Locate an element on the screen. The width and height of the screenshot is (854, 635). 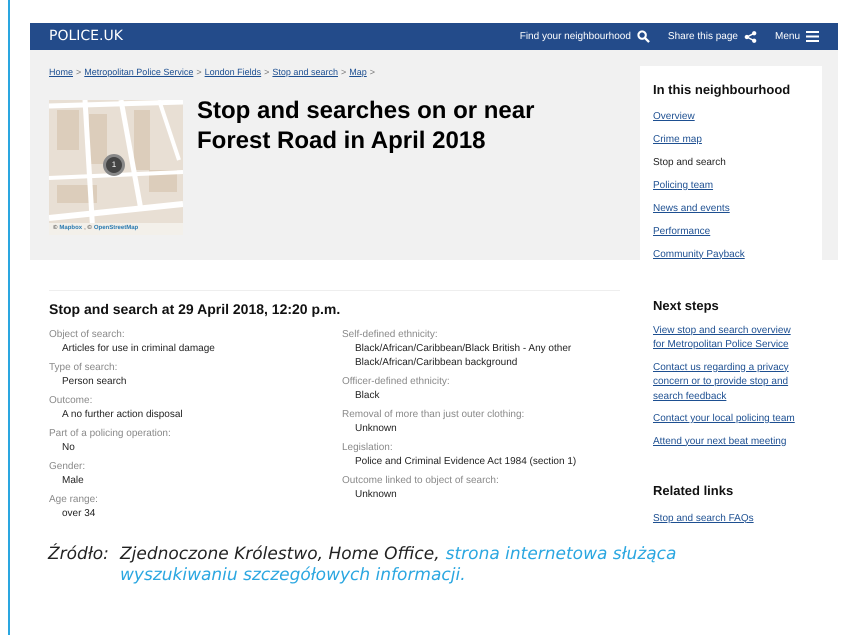
next-steps-heading: Next steps is located at coordinates (686, 306).